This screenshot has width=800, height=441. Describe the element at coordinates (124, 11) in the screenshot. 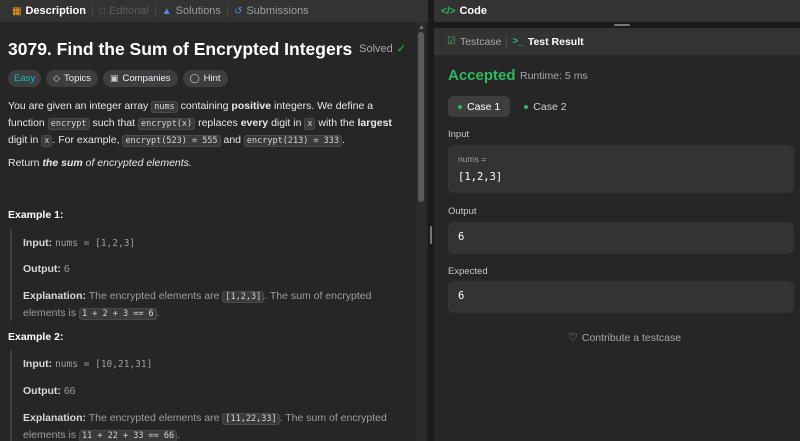

I see `tab-editorial: □ Editorial` at that location.